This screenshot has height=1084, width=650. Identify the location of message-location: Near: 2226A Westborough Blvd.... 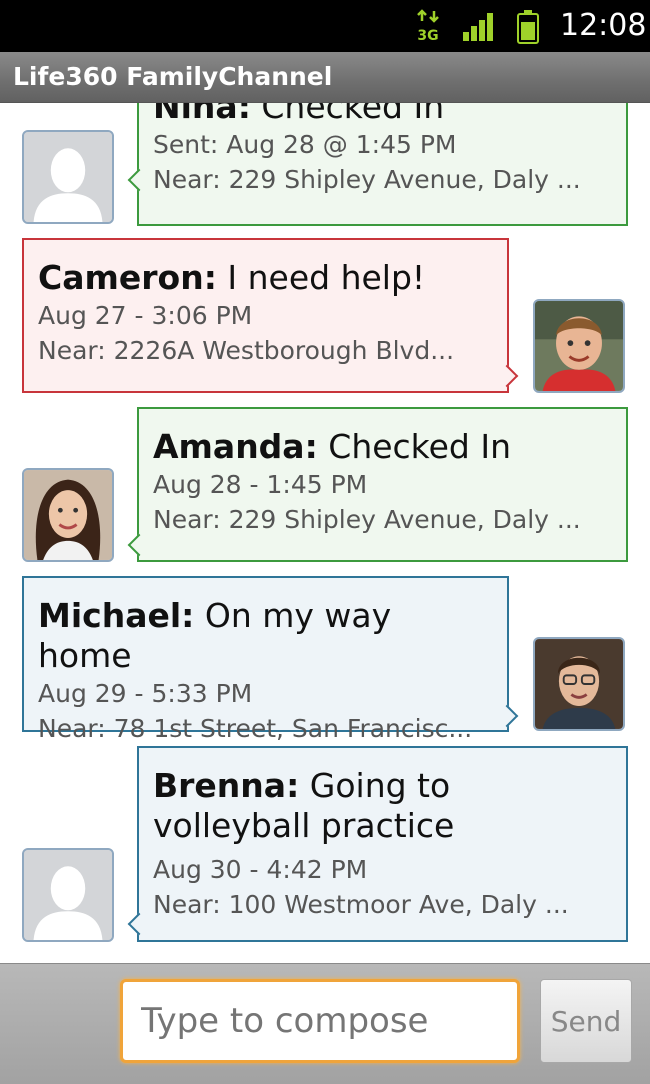
(246, 350).